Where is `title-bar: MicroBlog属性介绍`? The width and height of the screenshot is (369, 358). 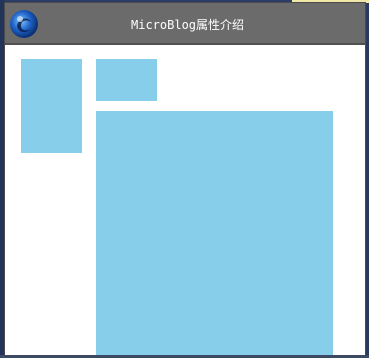
title-bar: MicroBlog属性介绍 is located at coordinates (185, 24).